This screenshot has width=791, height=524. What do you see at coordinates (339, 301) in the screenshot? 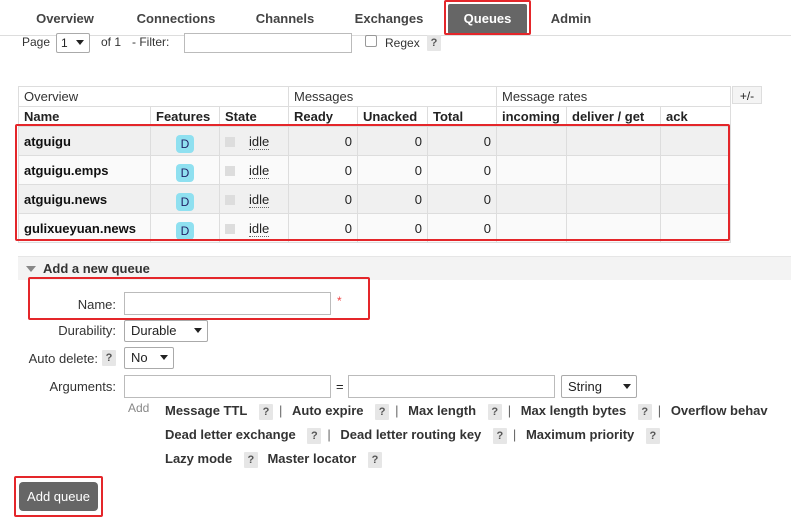
I see `required-marker: *` at bounding box center [339, 301].